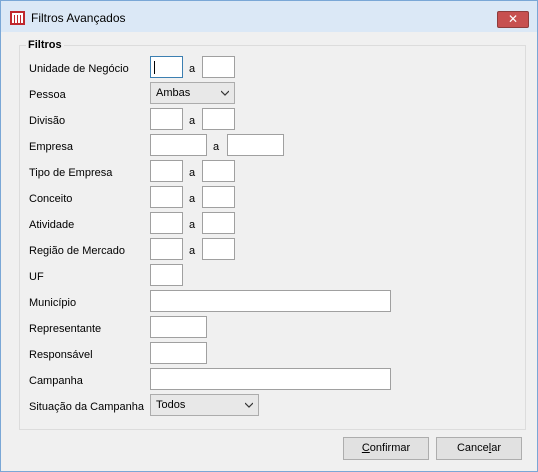 This screenshot has height=472, width=538. I want to click on label-municipio: Município, so click(53, 303).